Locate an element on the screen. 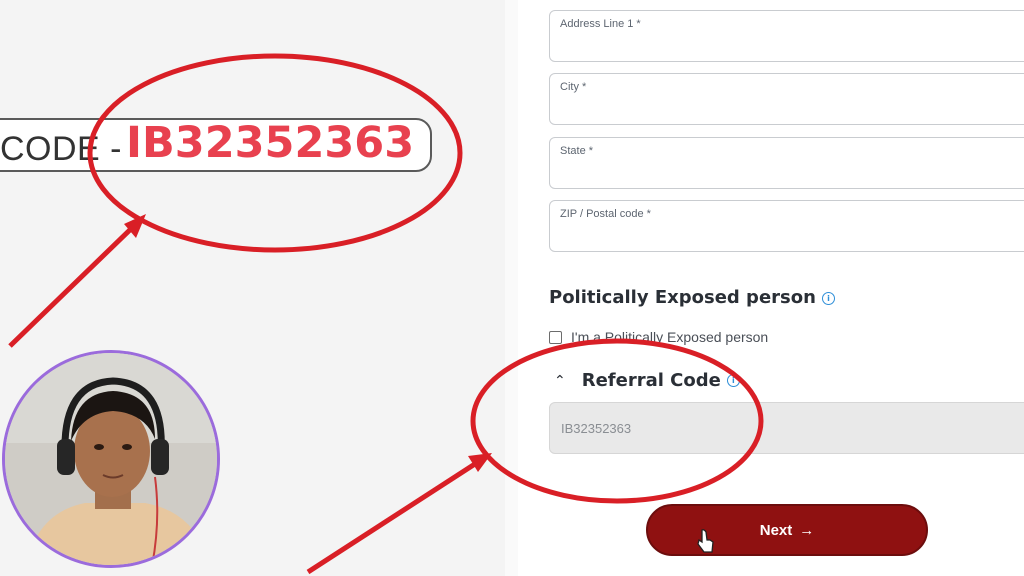 The image size is (1024, 576). pep-checkbox-label: I'm a Politically Exposed person is located at coordinates (670, 337).